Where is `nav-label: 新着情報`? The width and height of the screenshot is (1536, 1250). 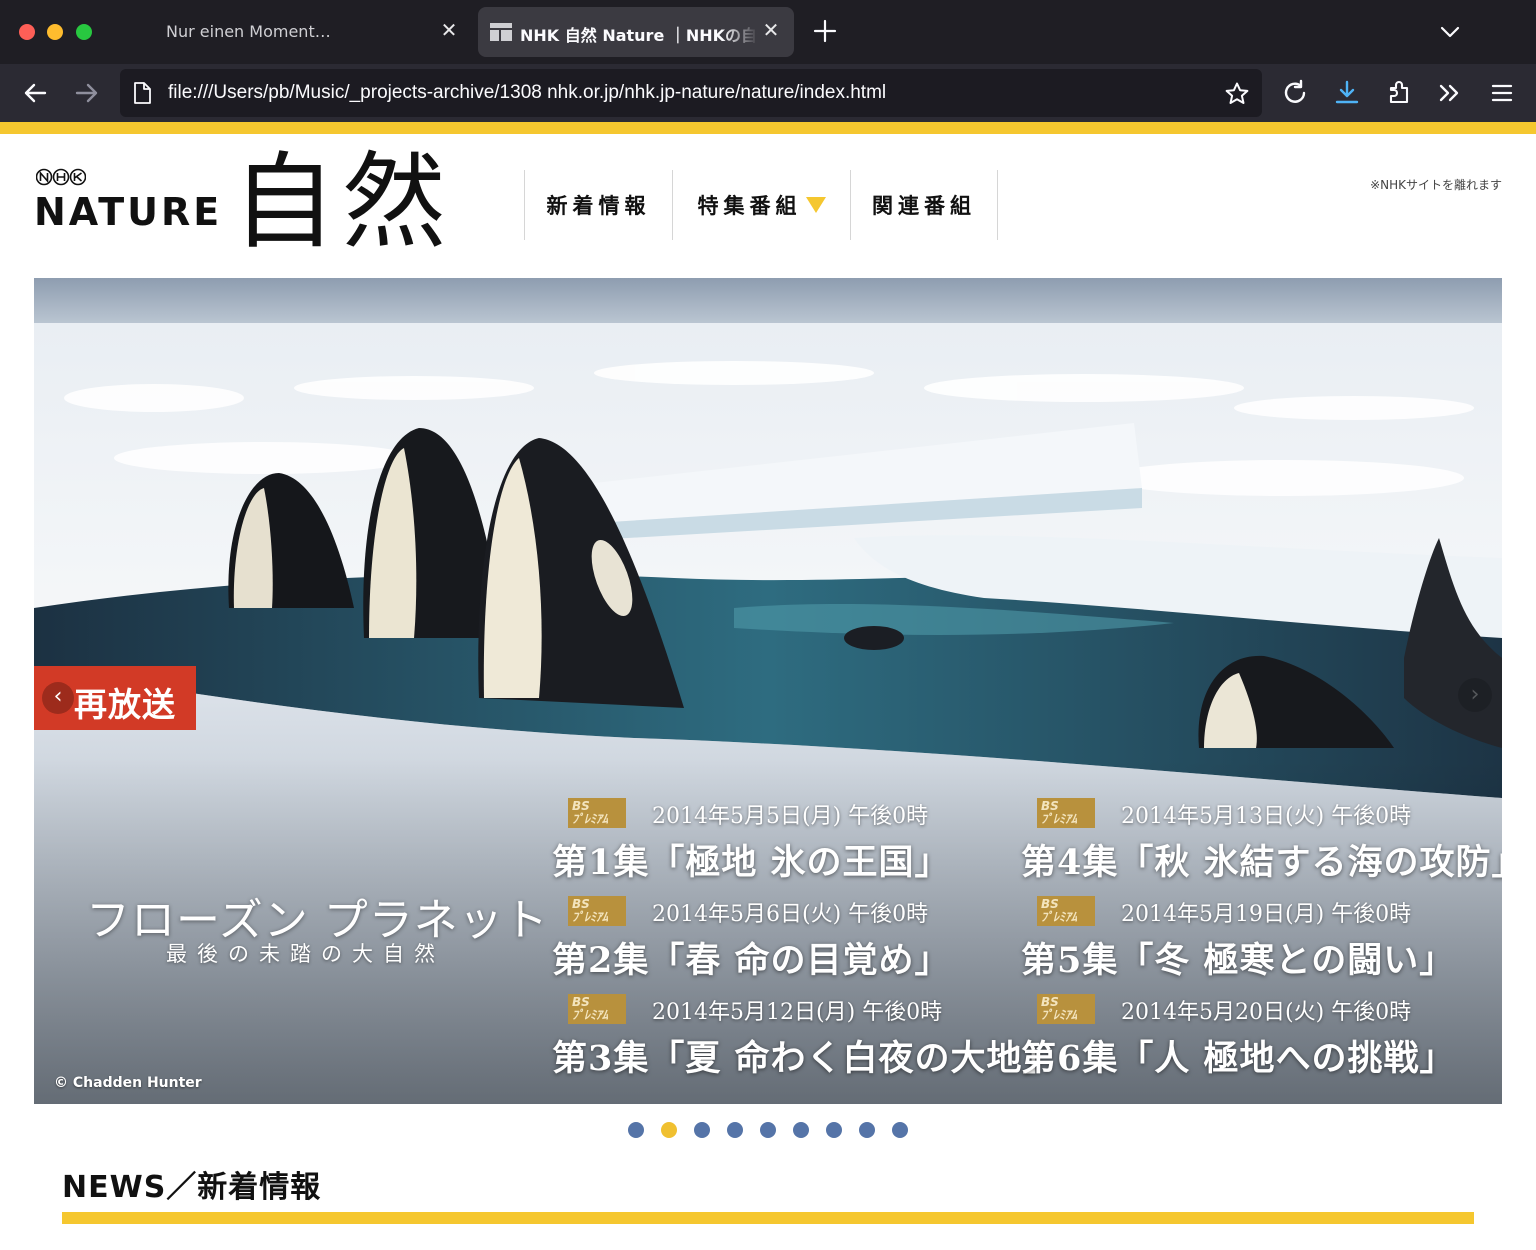 nav-label: 新着情報 is located at coordinates (598, 206).